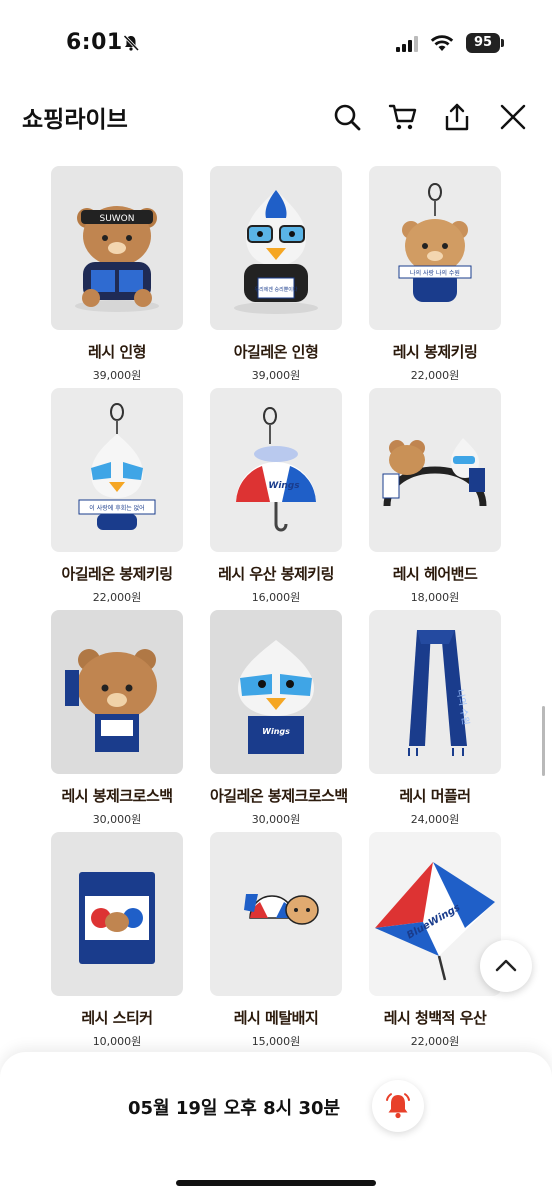 The width and height of the screenshot is (552, 1200). I want to click on wifi-icon, so click(442, 43).